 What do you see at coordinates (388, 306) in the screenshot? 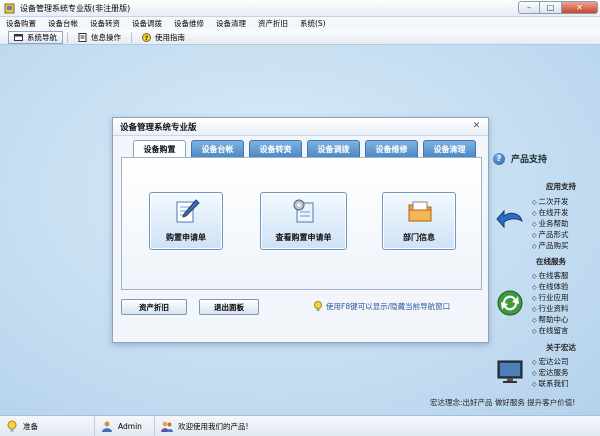
I see `f8-hint-text: 使用F8键可以显示/隐藏当前导航窗口` at bounding box center [388, 306].